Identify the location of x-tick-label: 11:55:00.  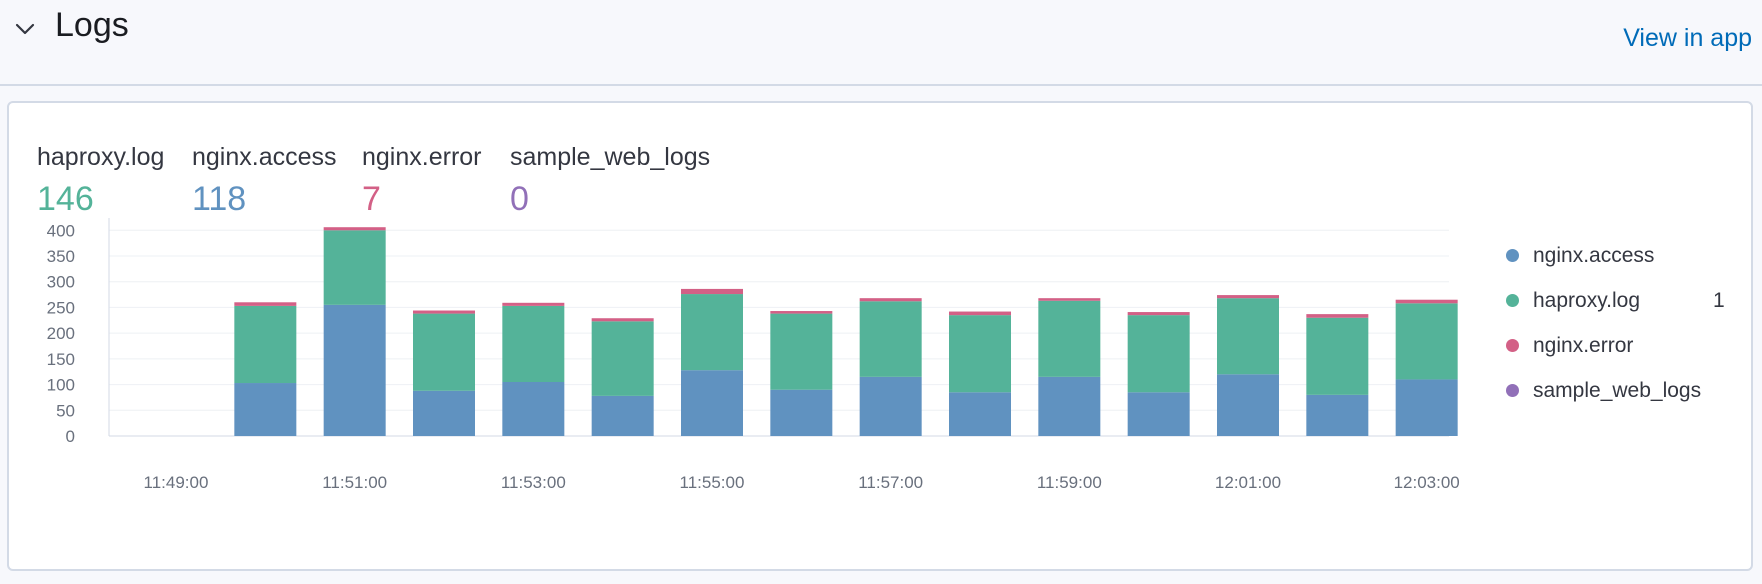
(712, 482).